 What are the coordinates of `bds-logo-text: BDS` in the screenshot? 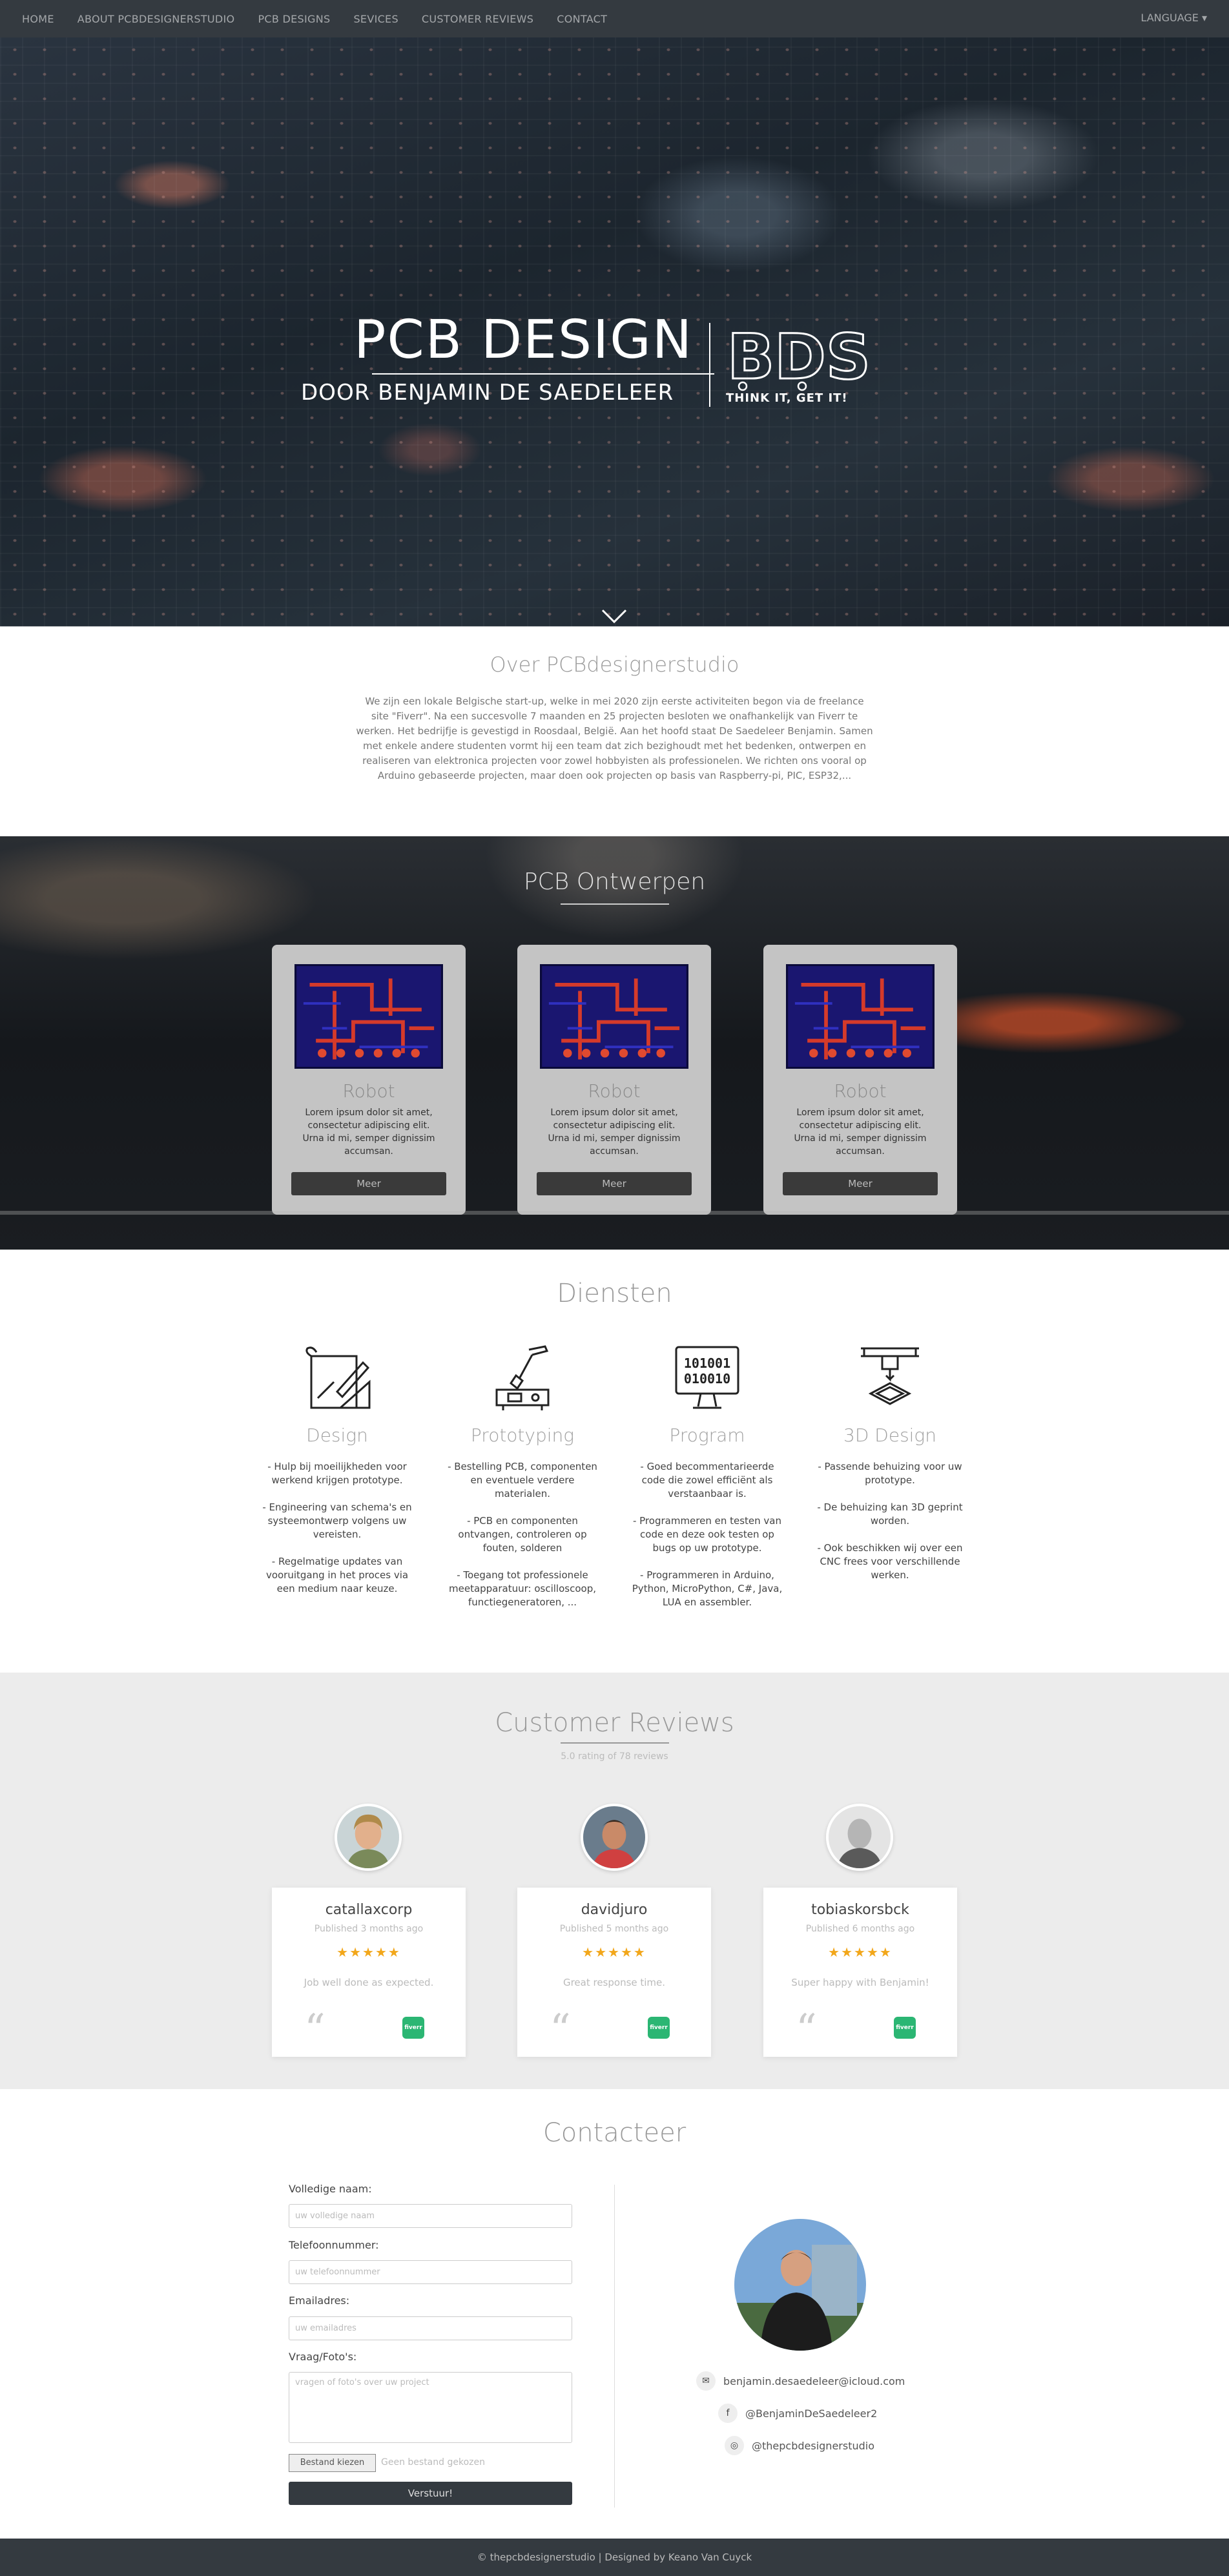 It's located at (799, 357).